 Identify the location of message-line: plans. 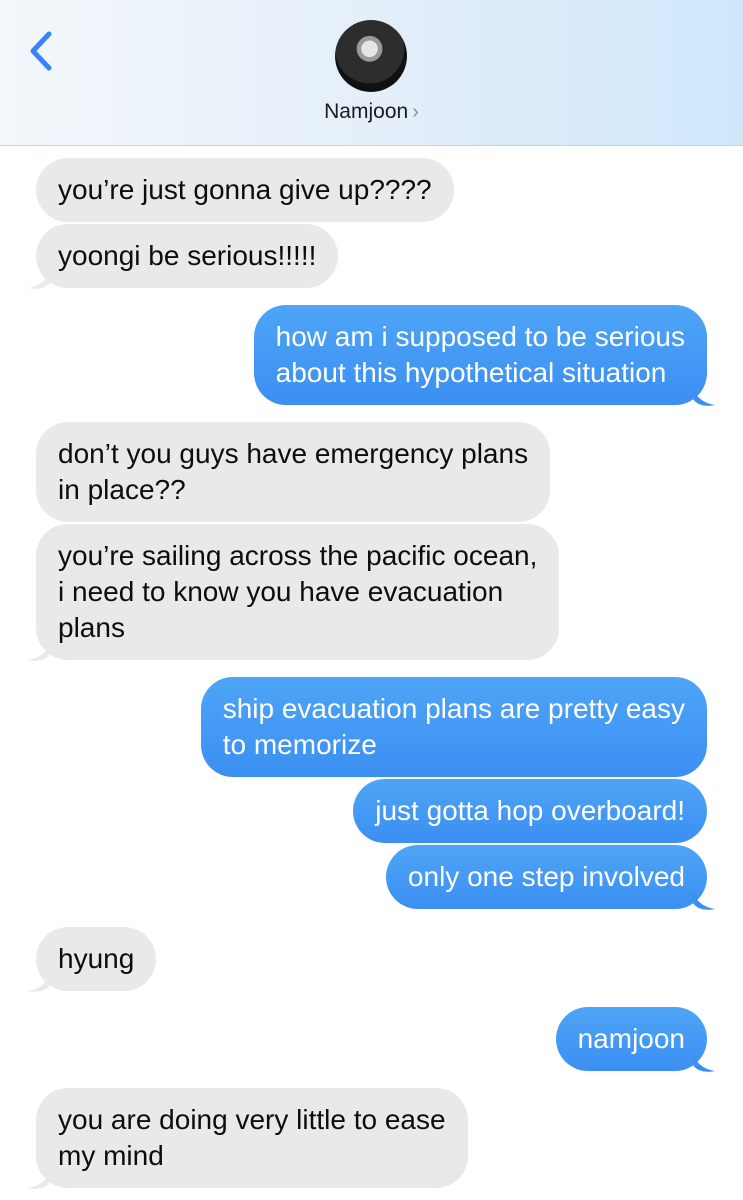
(91, 627).